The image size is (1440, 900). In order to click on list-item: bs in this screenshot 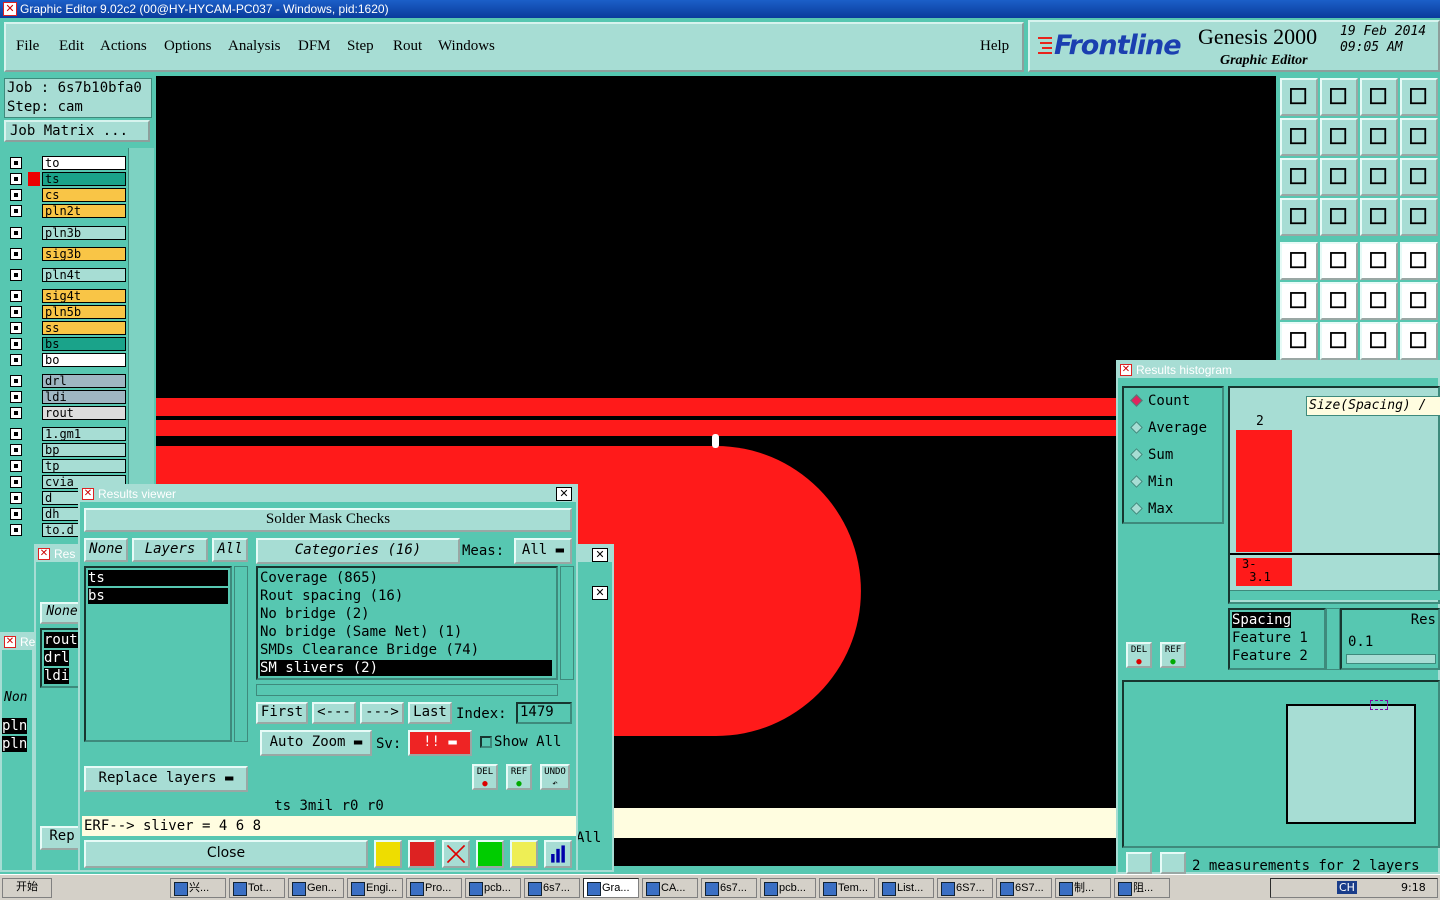, I will do `click(158, 596)`.